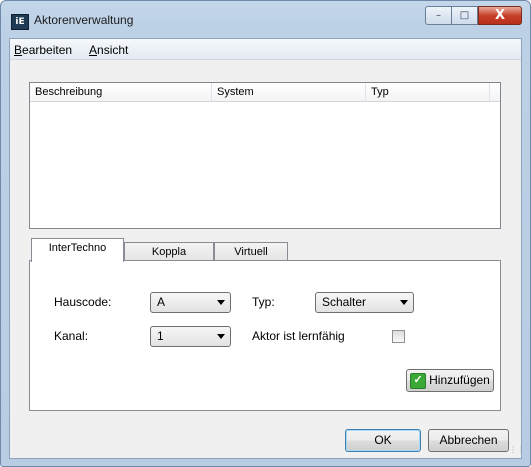 Image resolution: width=531 pixels, height=467 pixels. I want to click on maximize-icon: □, so click(464, 15).